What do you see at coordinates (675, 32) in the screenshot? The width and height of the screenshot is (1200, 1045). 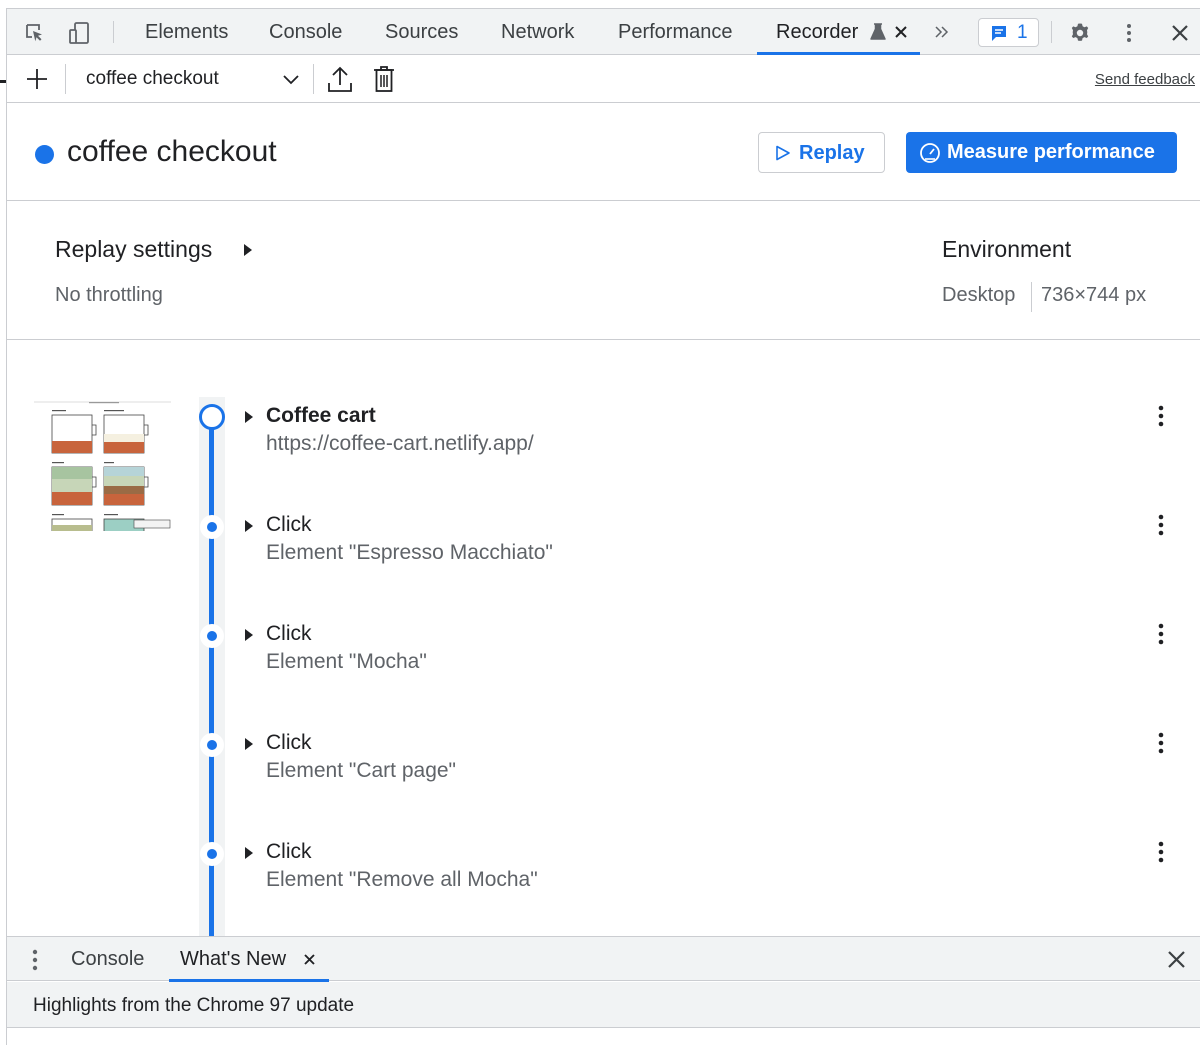 I see `tab-performance: Performance` at bounding box center [675, 32].